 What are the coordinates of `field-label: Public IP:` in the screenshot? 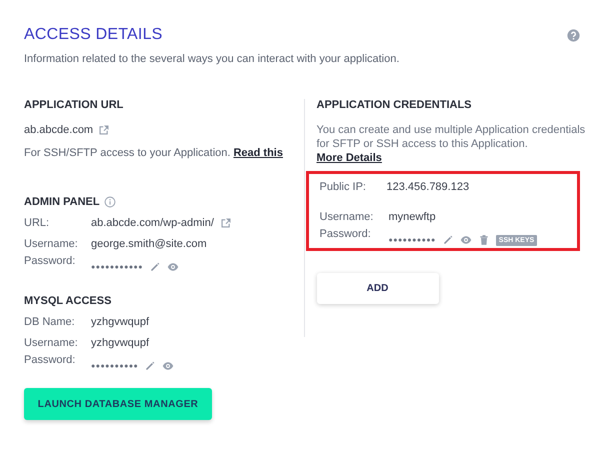 It's located at (343, 187).